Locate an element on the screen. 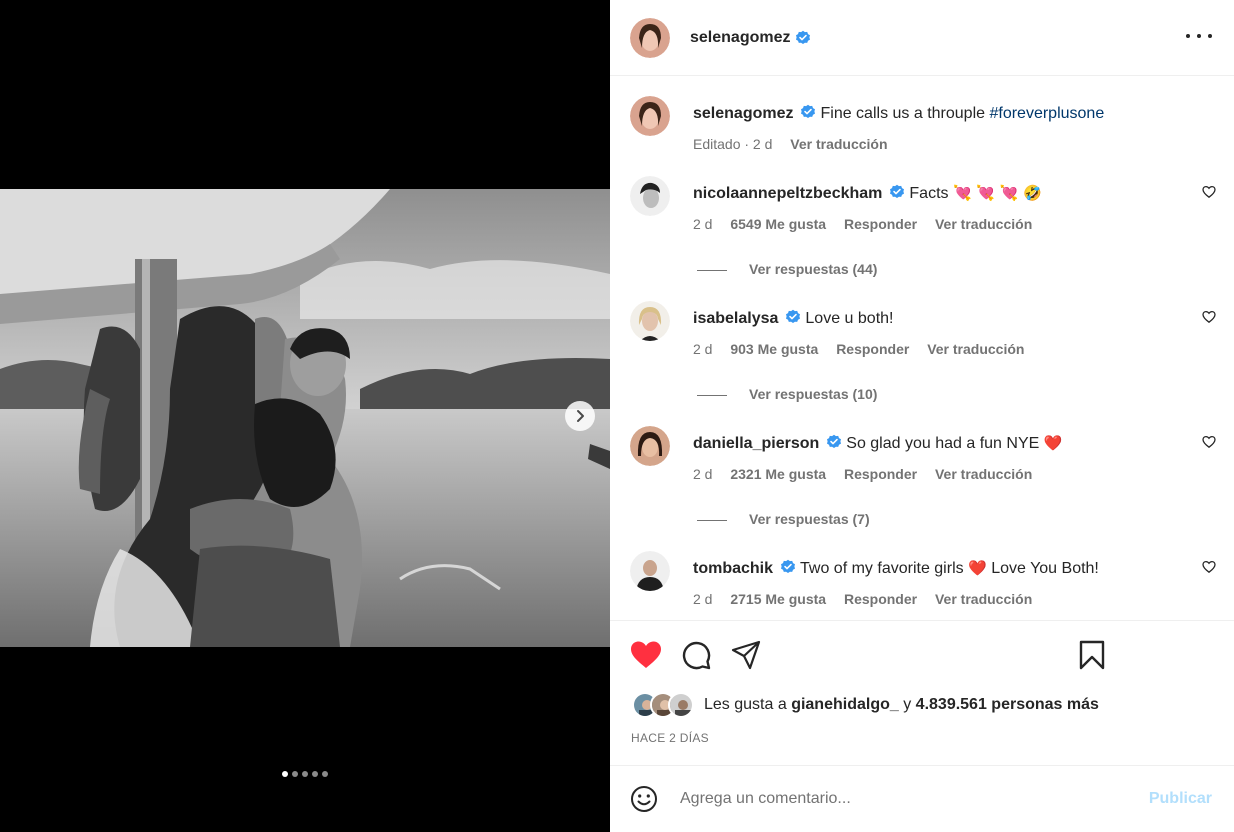 This screenshot has width=1234, height=832. bookmark-icon is located at coordinates (1092, 655).